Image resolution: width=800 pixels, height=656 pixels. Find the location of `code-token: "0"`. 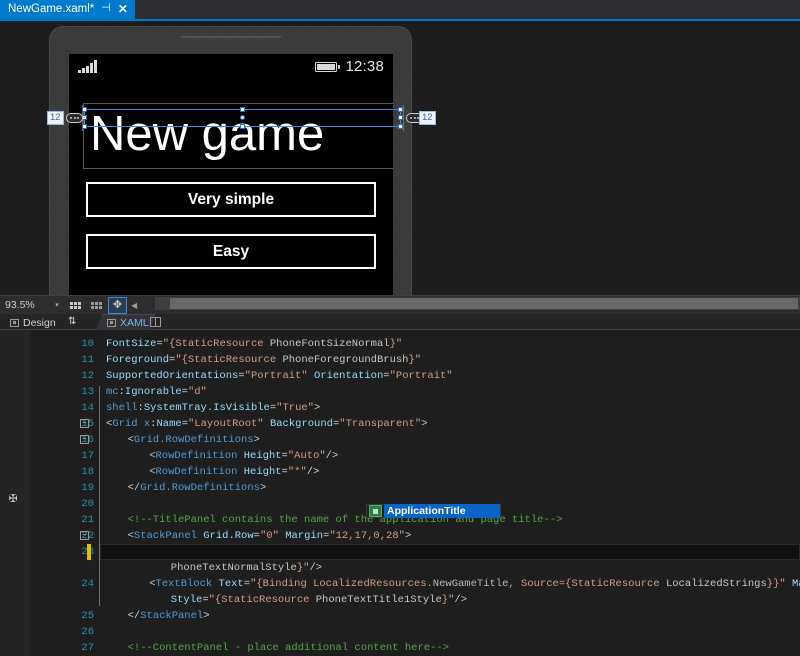

code-token: "0" is located at coordinates (269, 536).